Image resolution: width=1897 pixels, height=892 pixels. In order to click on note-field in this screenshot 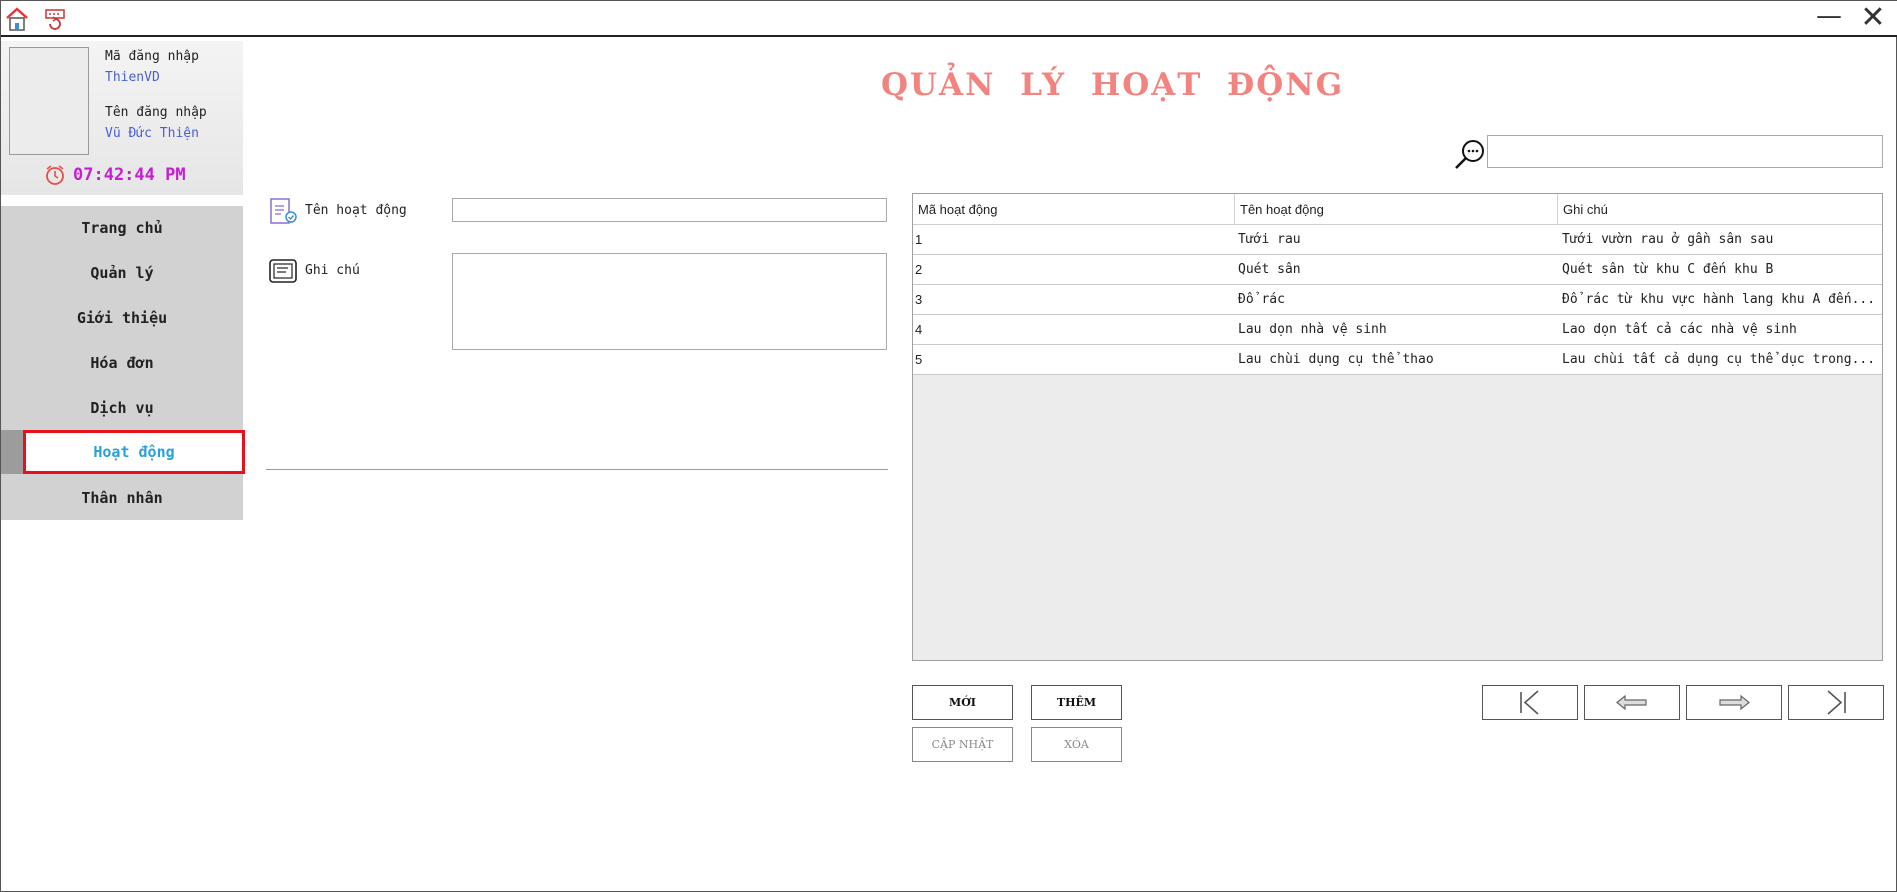, I will do `click(669, 301)`.